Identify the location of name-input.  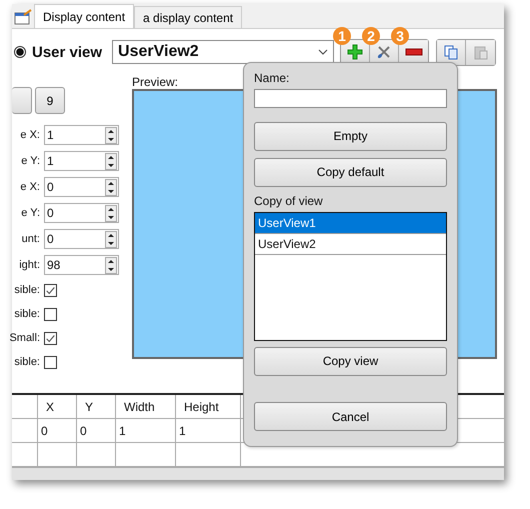
(350, 98).